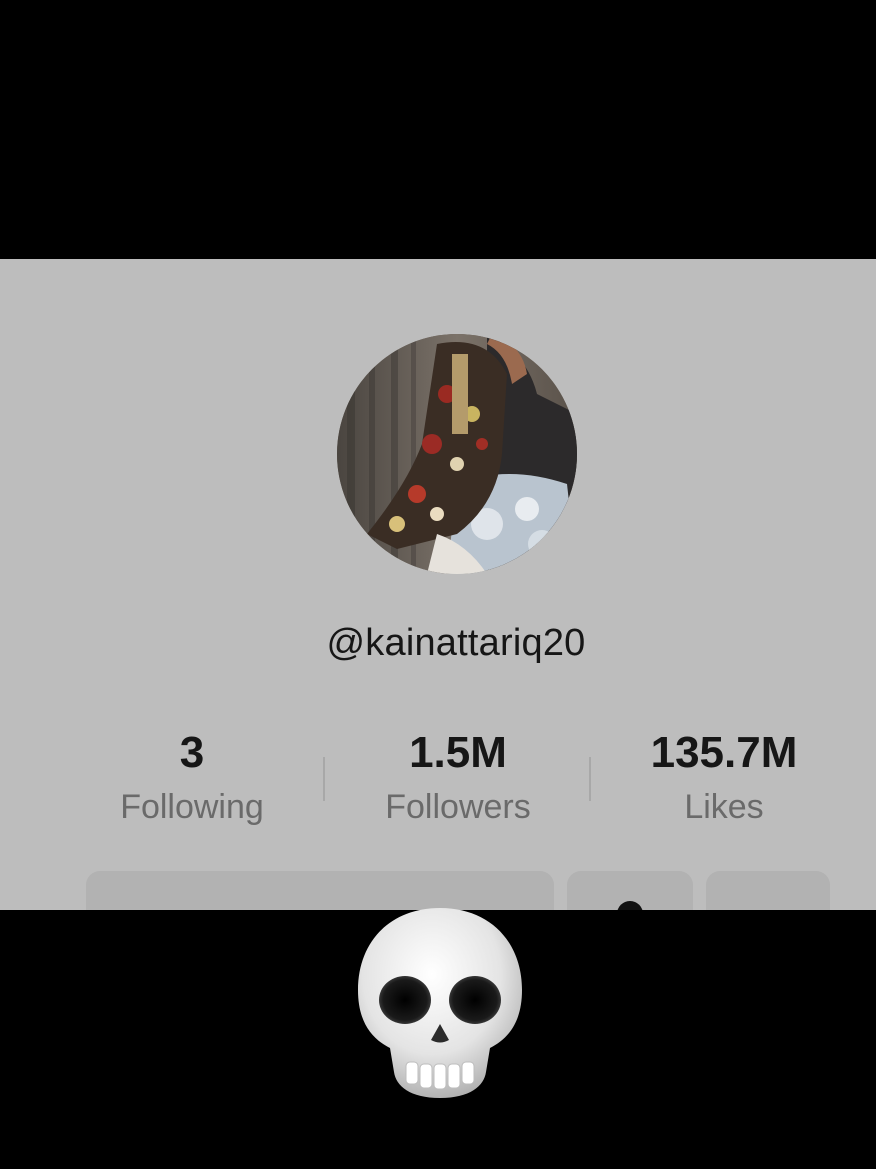 The image size is (876, 1169). Describe the element at coordinates (630, 890) in the screenshot. I see `message-button` at that location.